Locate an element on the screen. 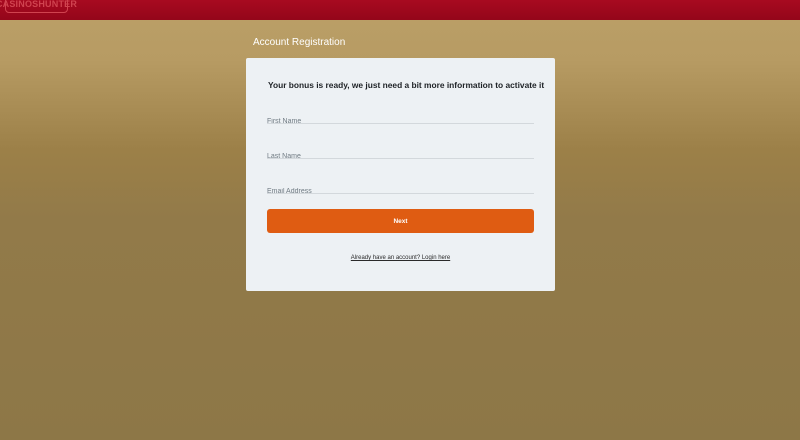  last-name-field is located at coordinates (400, 154).